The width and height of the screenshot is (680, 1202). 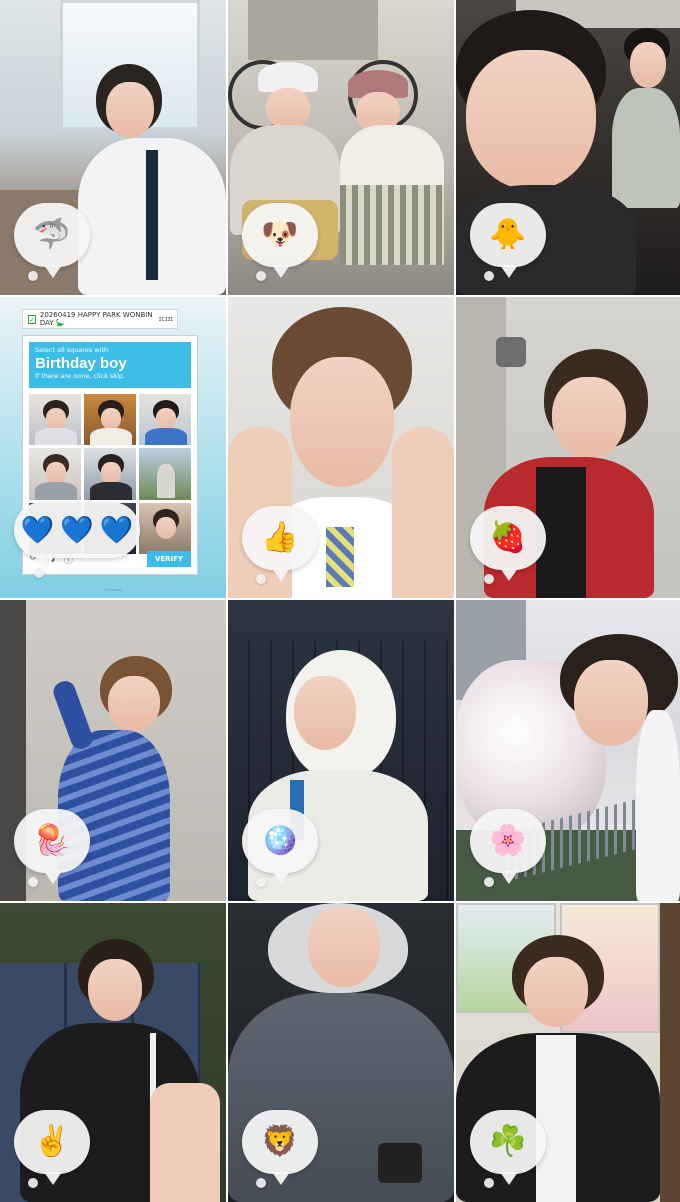 What do you see at coordinates (341, 750) in the screenshot?
I see `grid-tile-8: 🪩` at bounding box center [341, 750].